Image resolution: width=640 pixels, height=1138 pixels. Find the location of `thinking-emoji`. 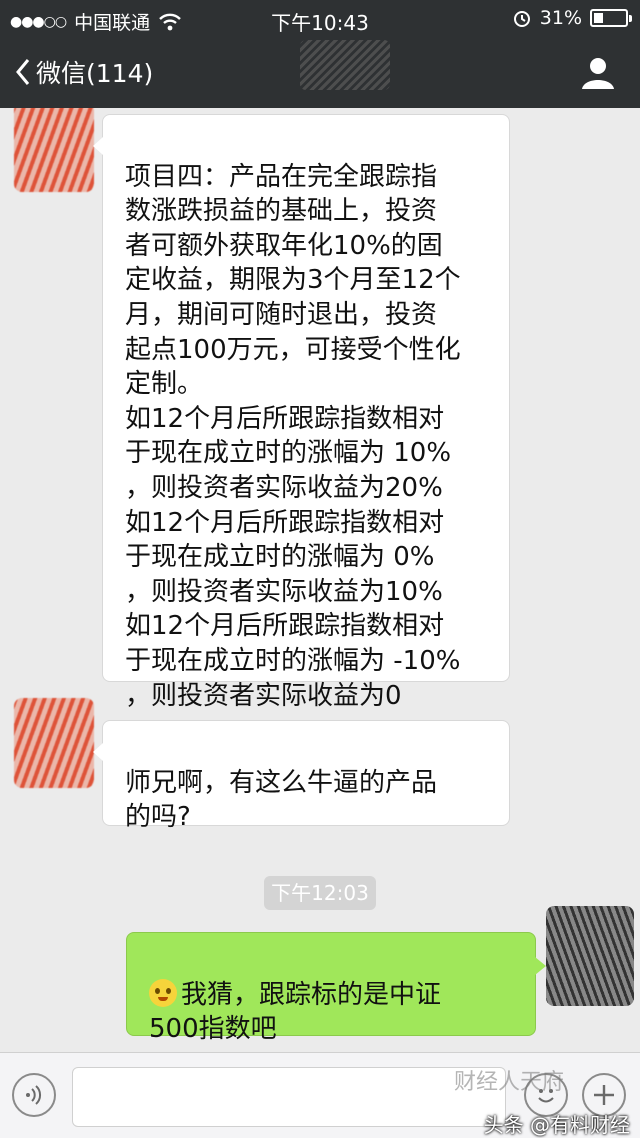

thinking-emoji is located at coordinates (163, 992).